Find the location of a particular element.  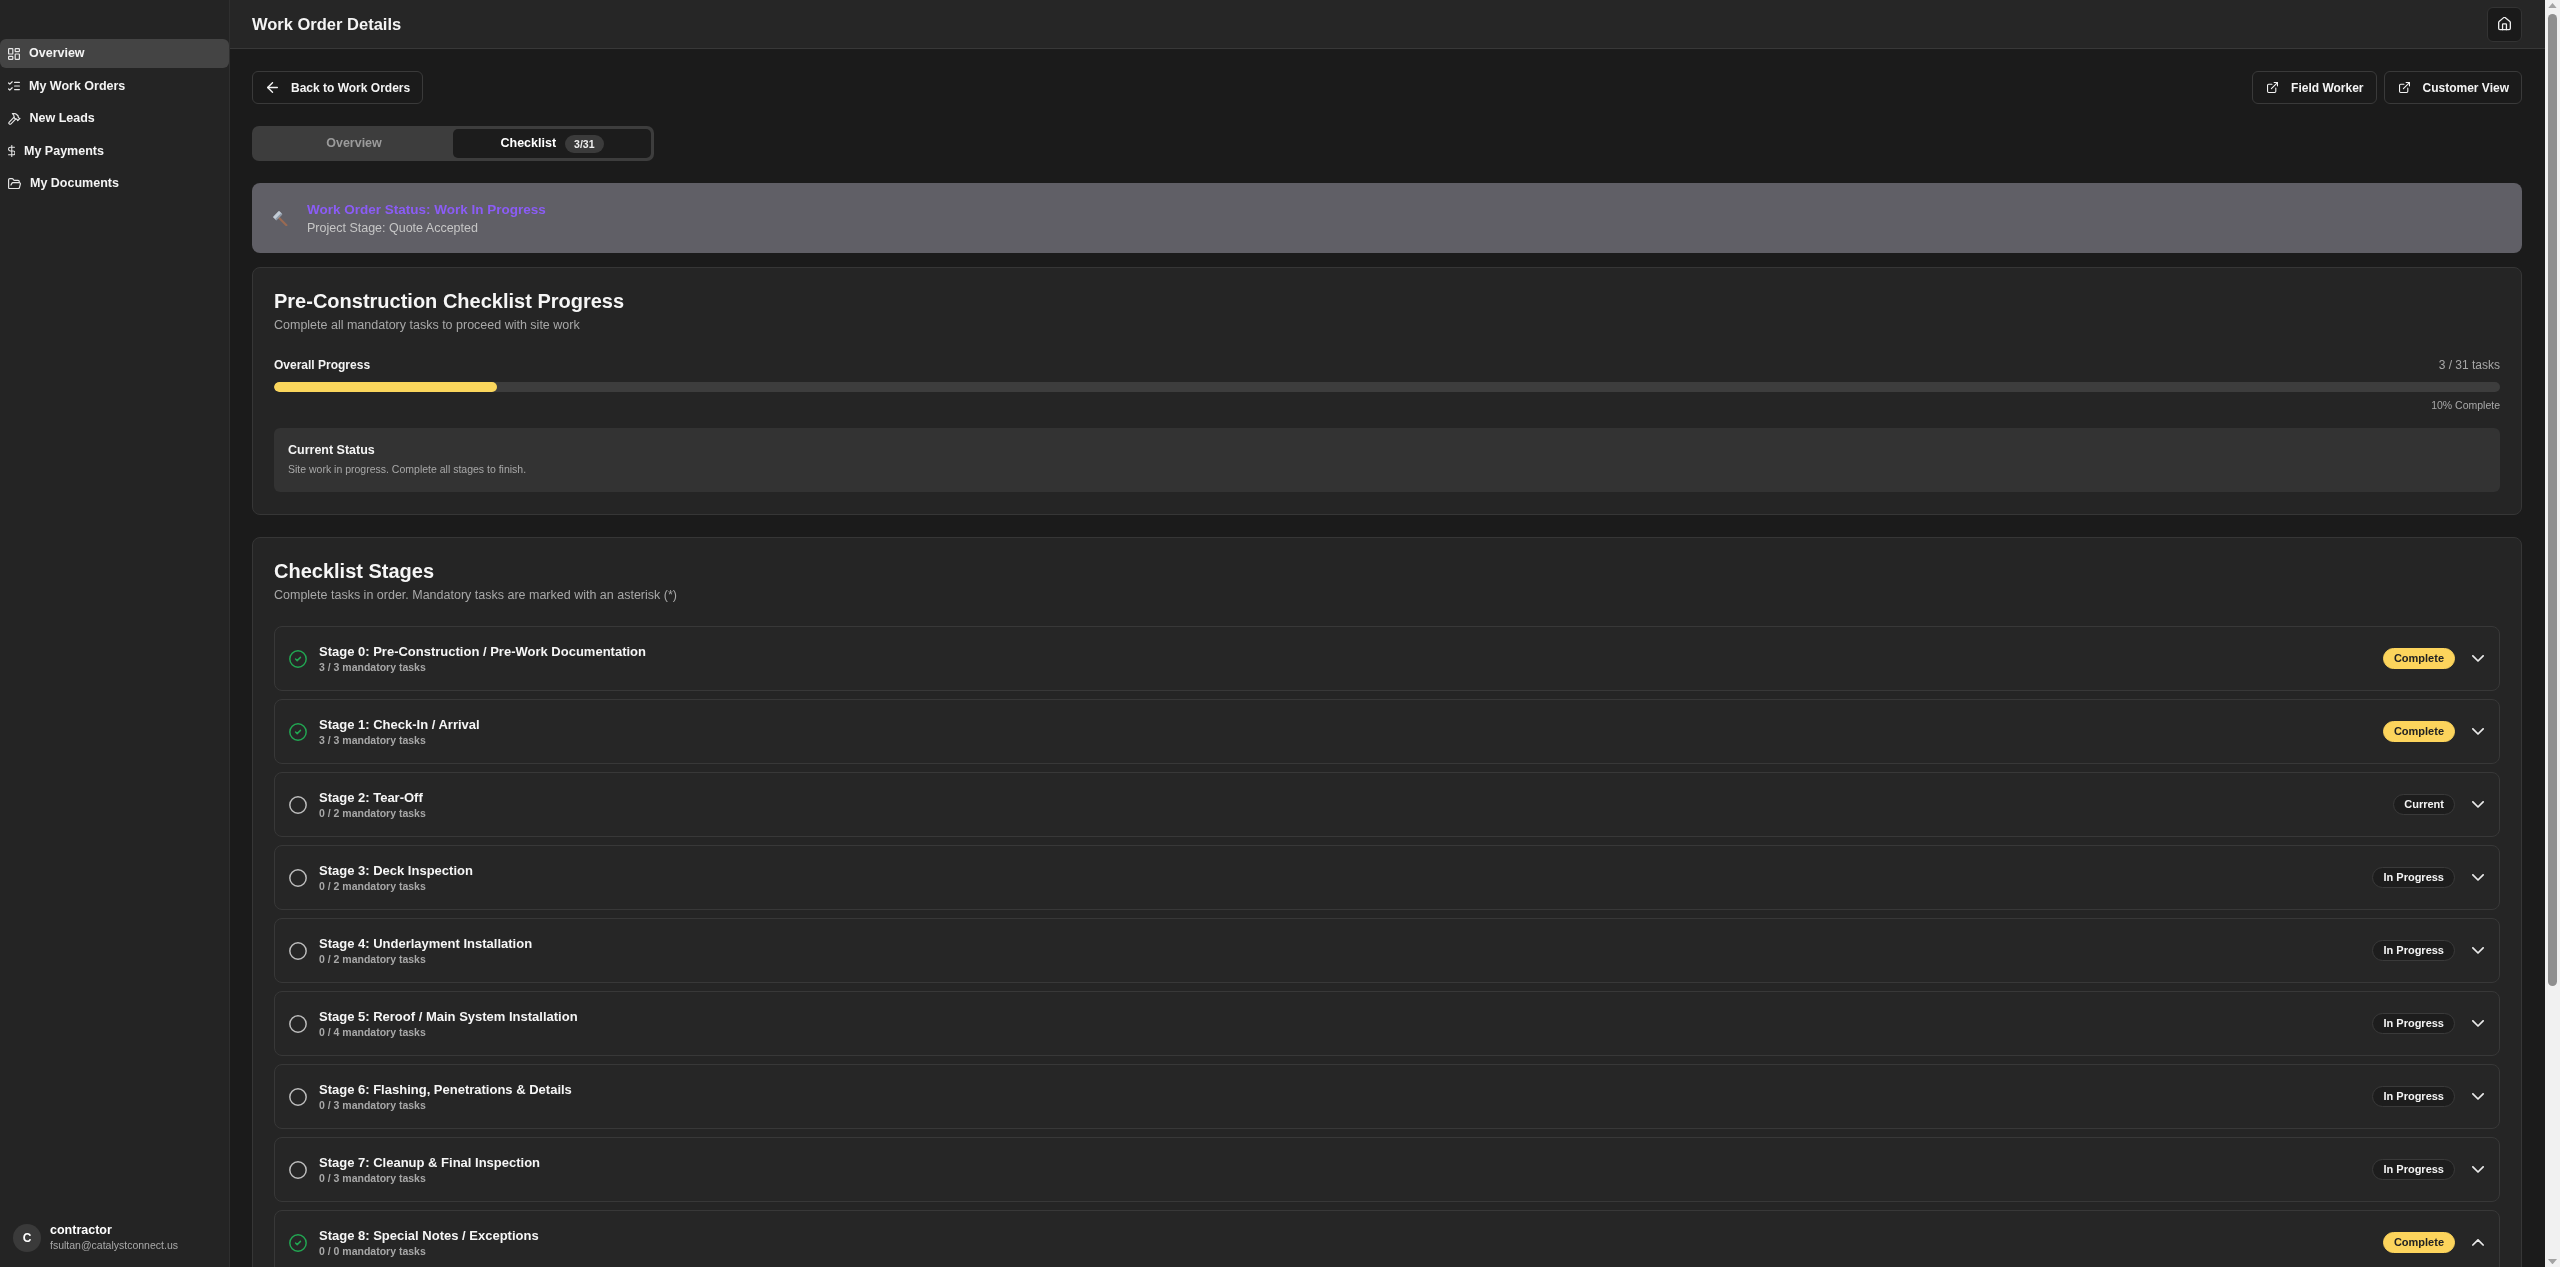

user-avatar: C is located at coordinates (27, 1237).